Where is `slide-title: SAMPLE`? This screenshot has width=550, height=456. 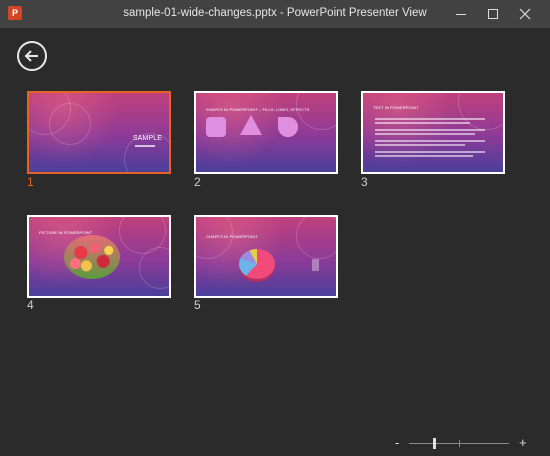 slide-title: SAMPLE is located at coordinates (147, 138).